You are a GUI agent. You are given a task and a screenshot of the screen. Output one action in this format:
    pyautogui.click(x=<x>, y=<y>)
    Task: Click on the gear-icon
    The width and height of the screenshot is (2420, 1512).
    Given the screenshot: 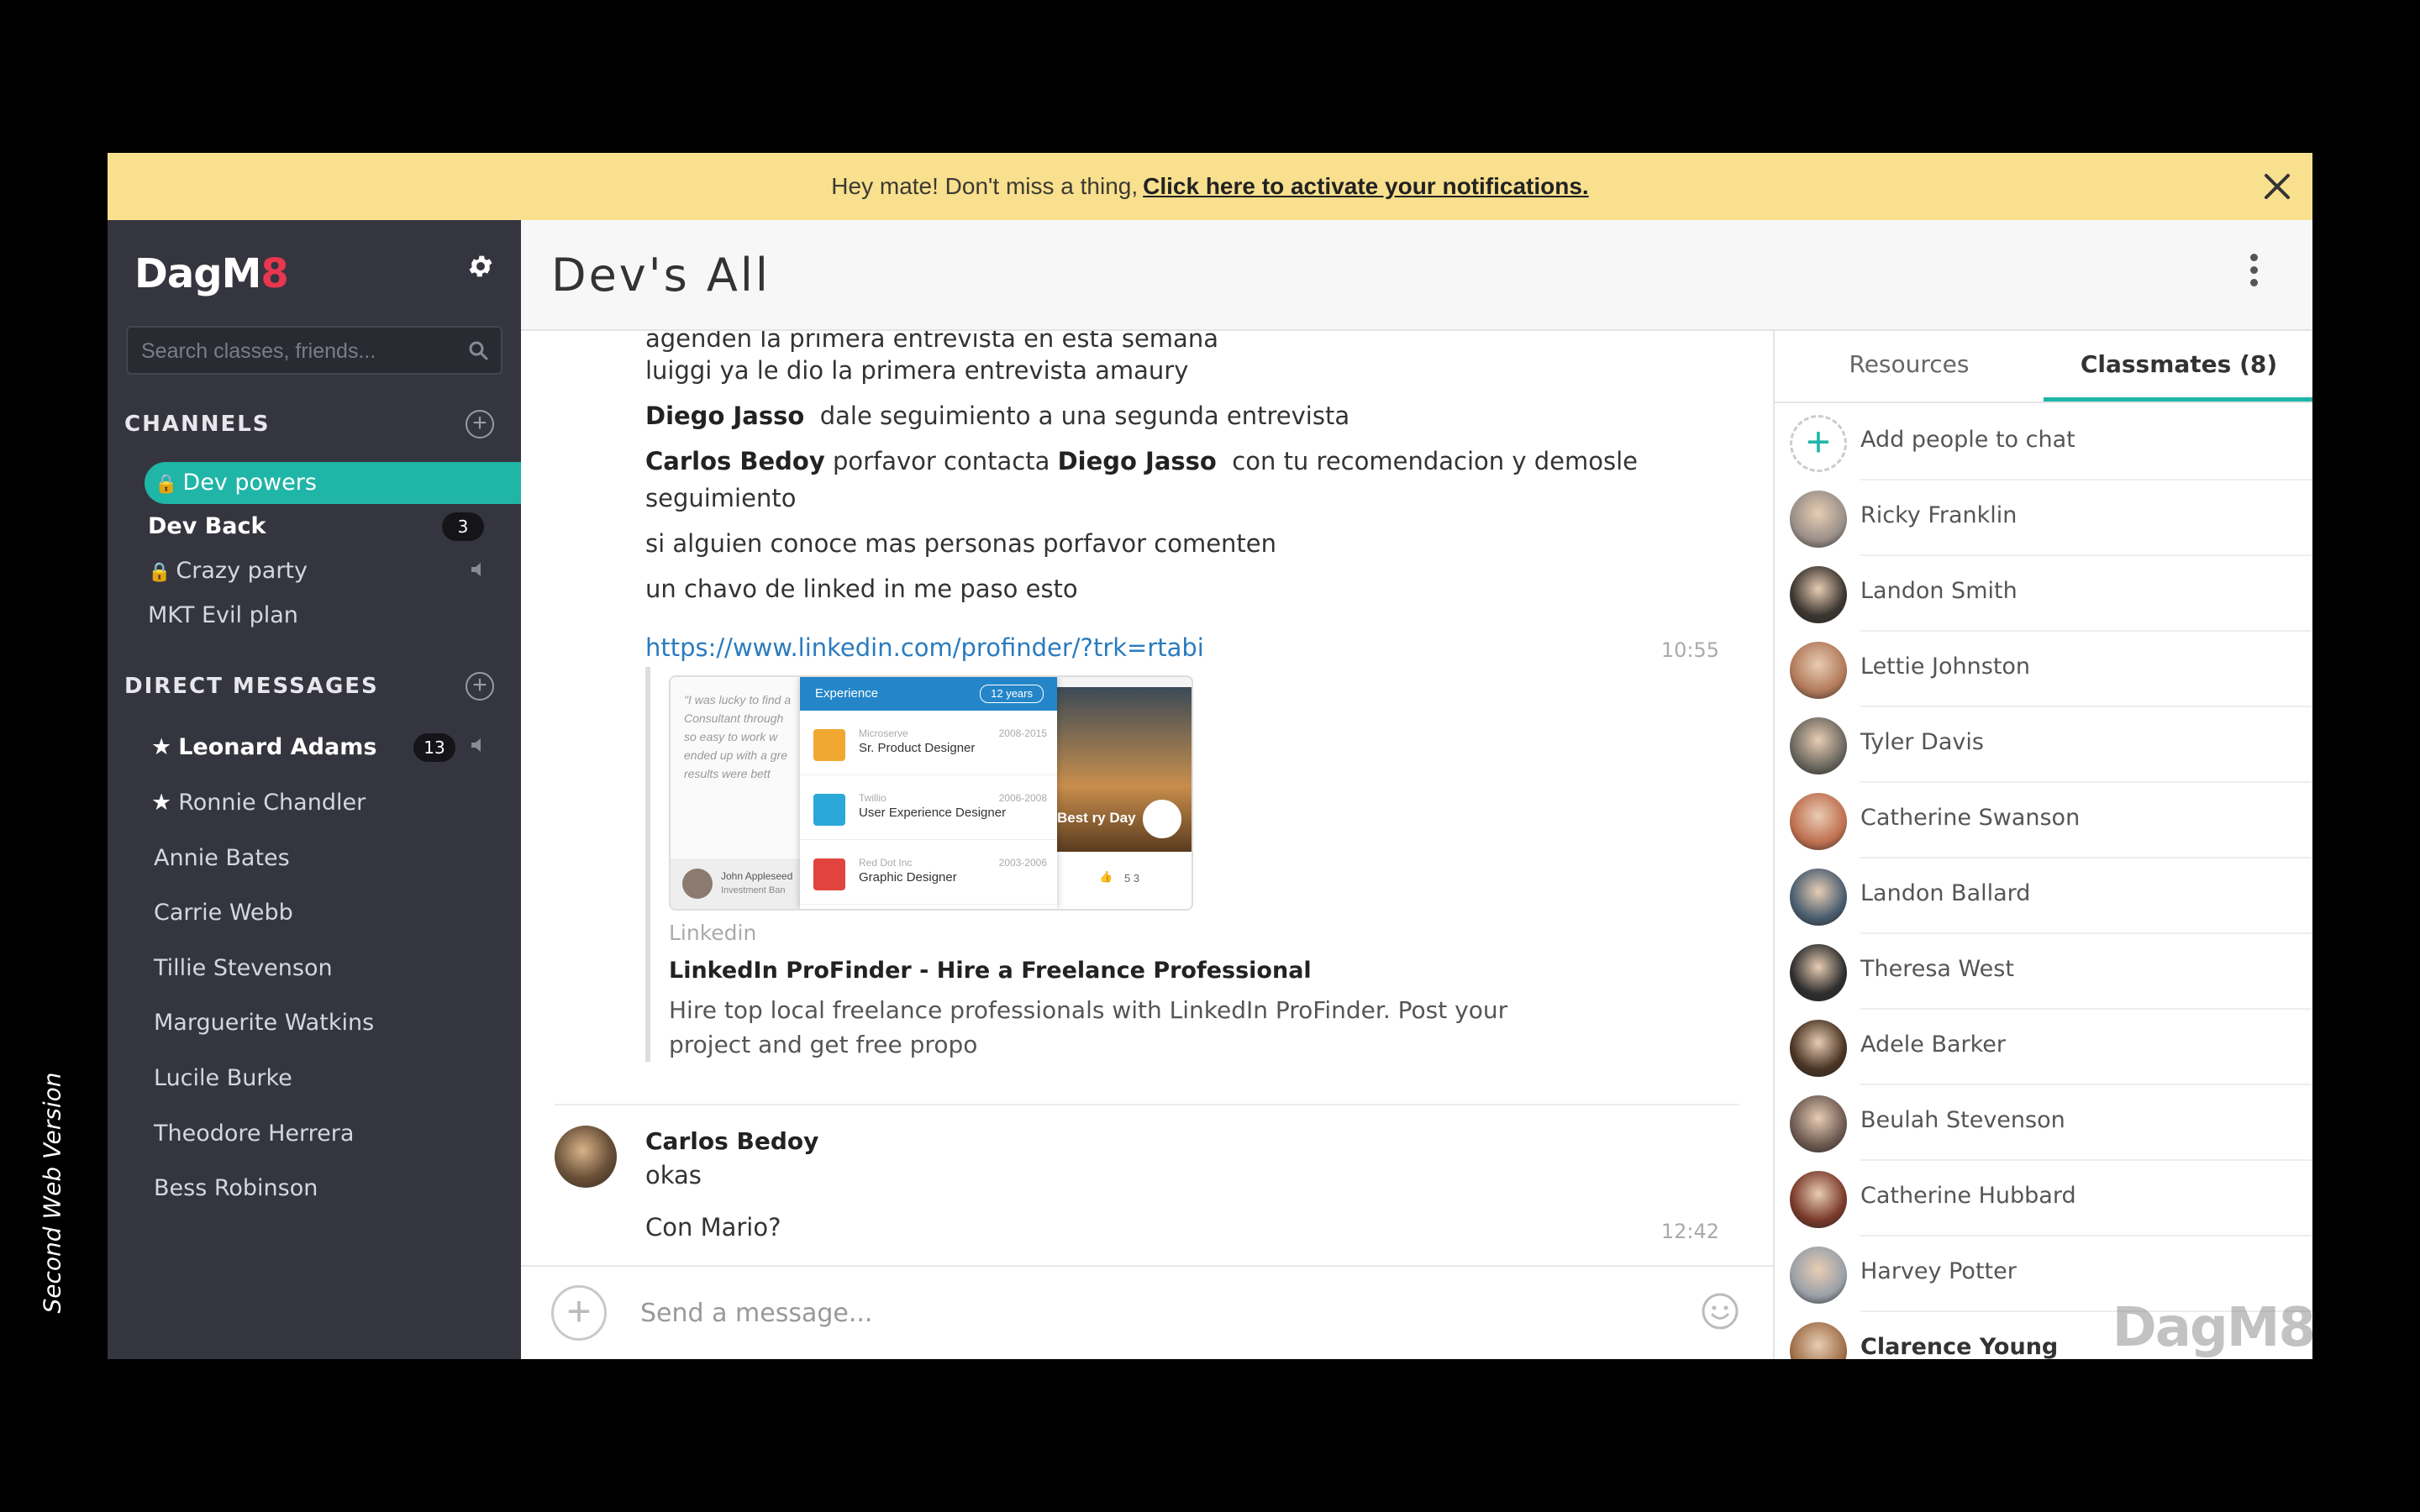 What is the action you would take?
    pyautogui.click(x=481, y=269)
    